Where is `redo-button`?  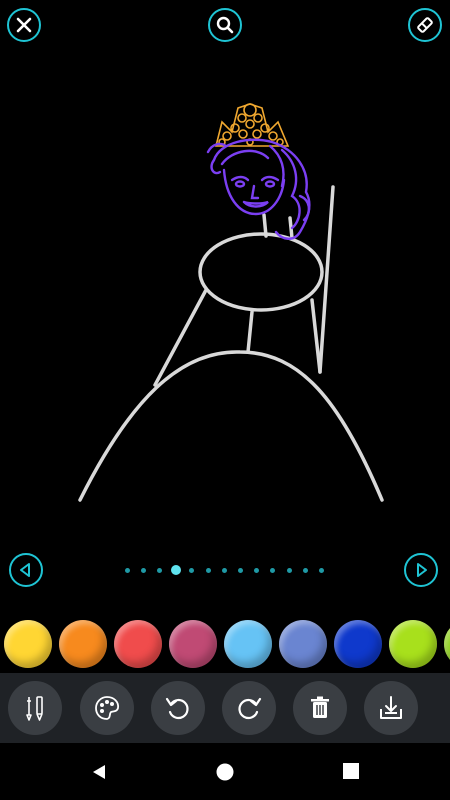 redo-button is located at coordinates (249, 708).